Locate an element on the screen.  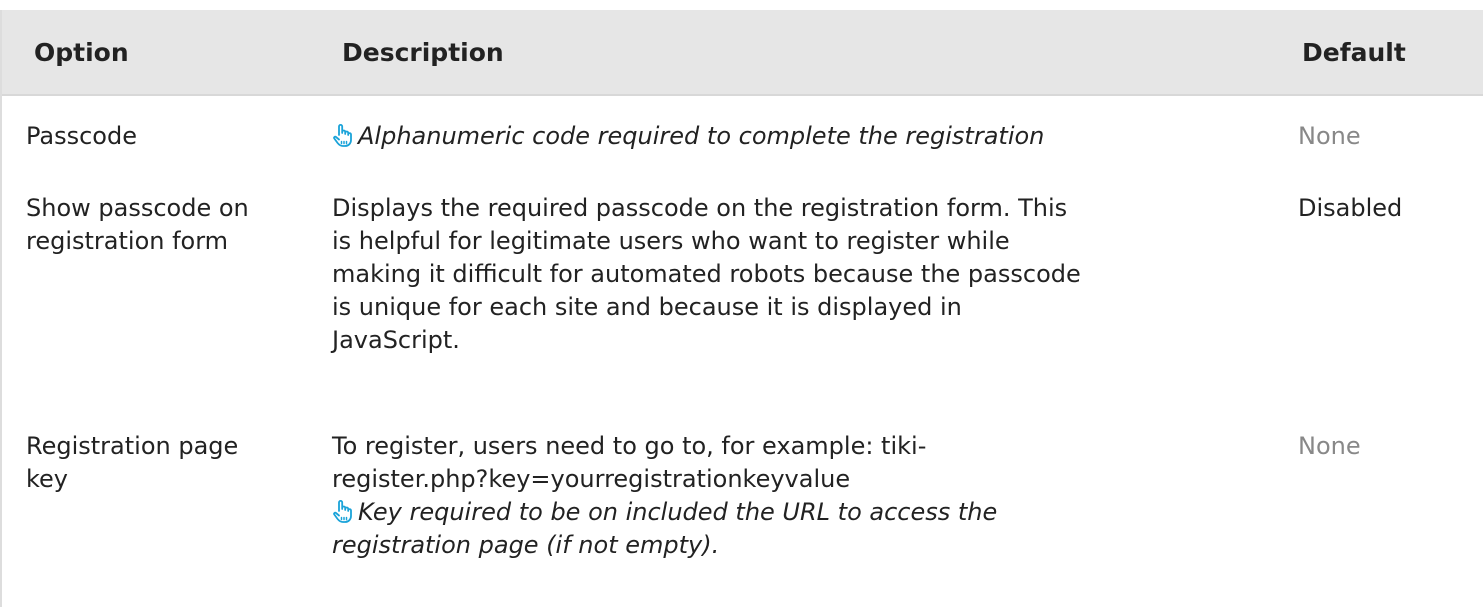
header-option: Option is located at coordinates (81, 52).